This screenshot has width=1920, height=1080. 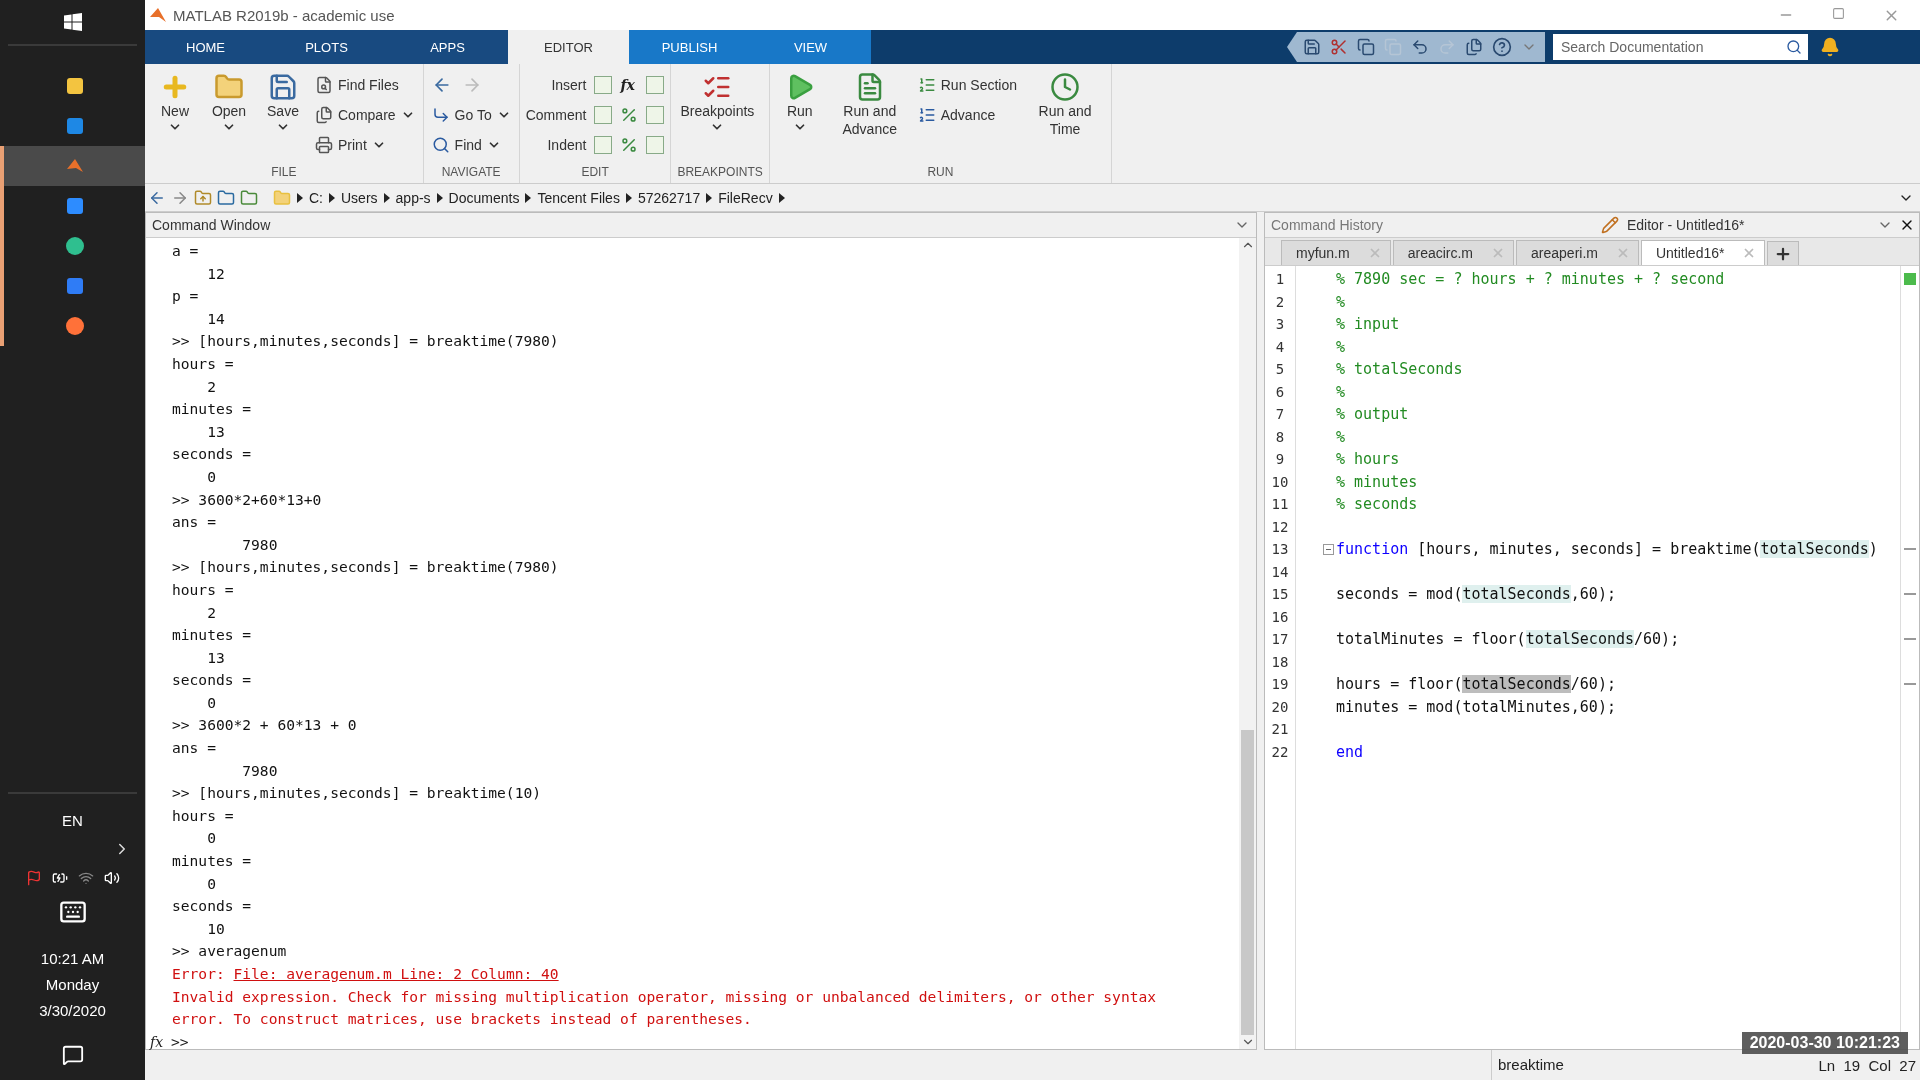 What do you see at coordinates (365, 115) in the screenshot?
I see `ribbon-button: Compare` at bounding box center [365, 115].